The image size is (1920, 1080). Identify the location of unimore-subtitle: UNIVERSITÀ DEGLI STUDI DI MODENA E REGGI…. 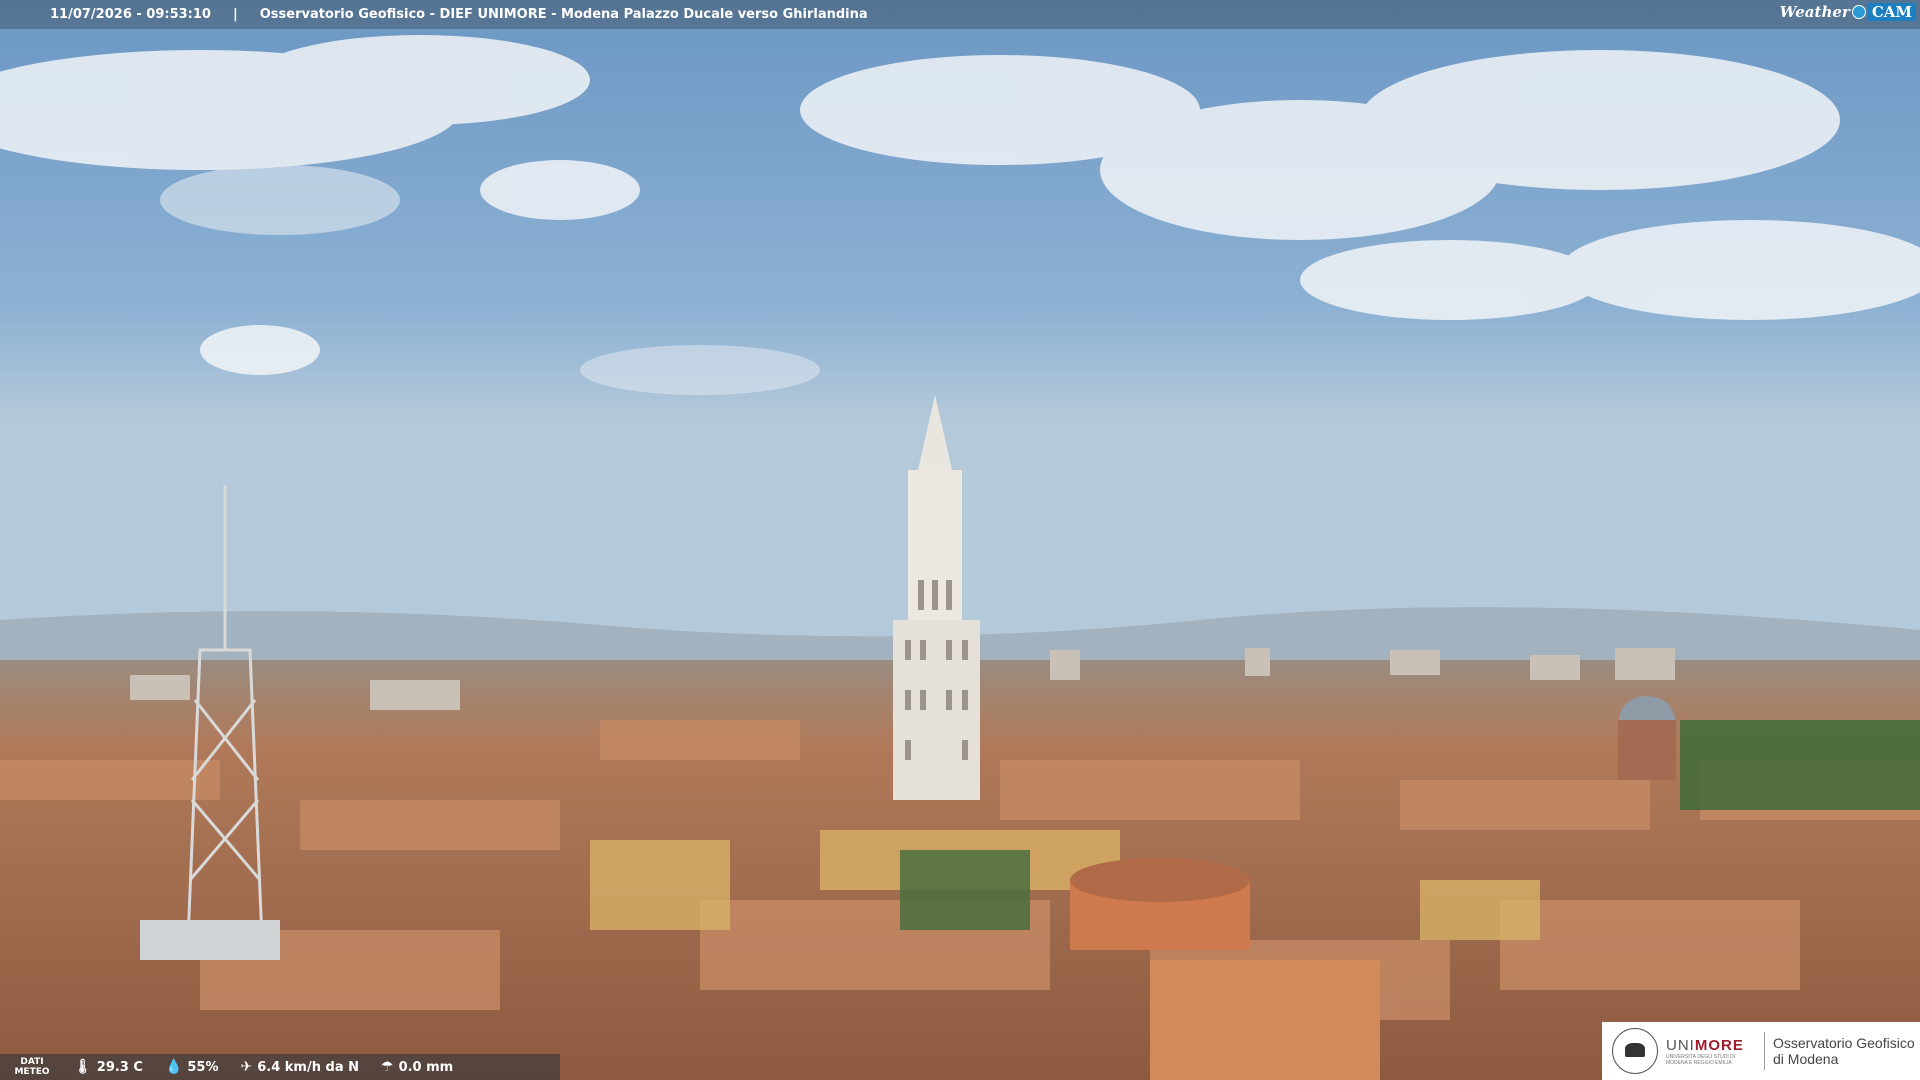
(1701, 1059).